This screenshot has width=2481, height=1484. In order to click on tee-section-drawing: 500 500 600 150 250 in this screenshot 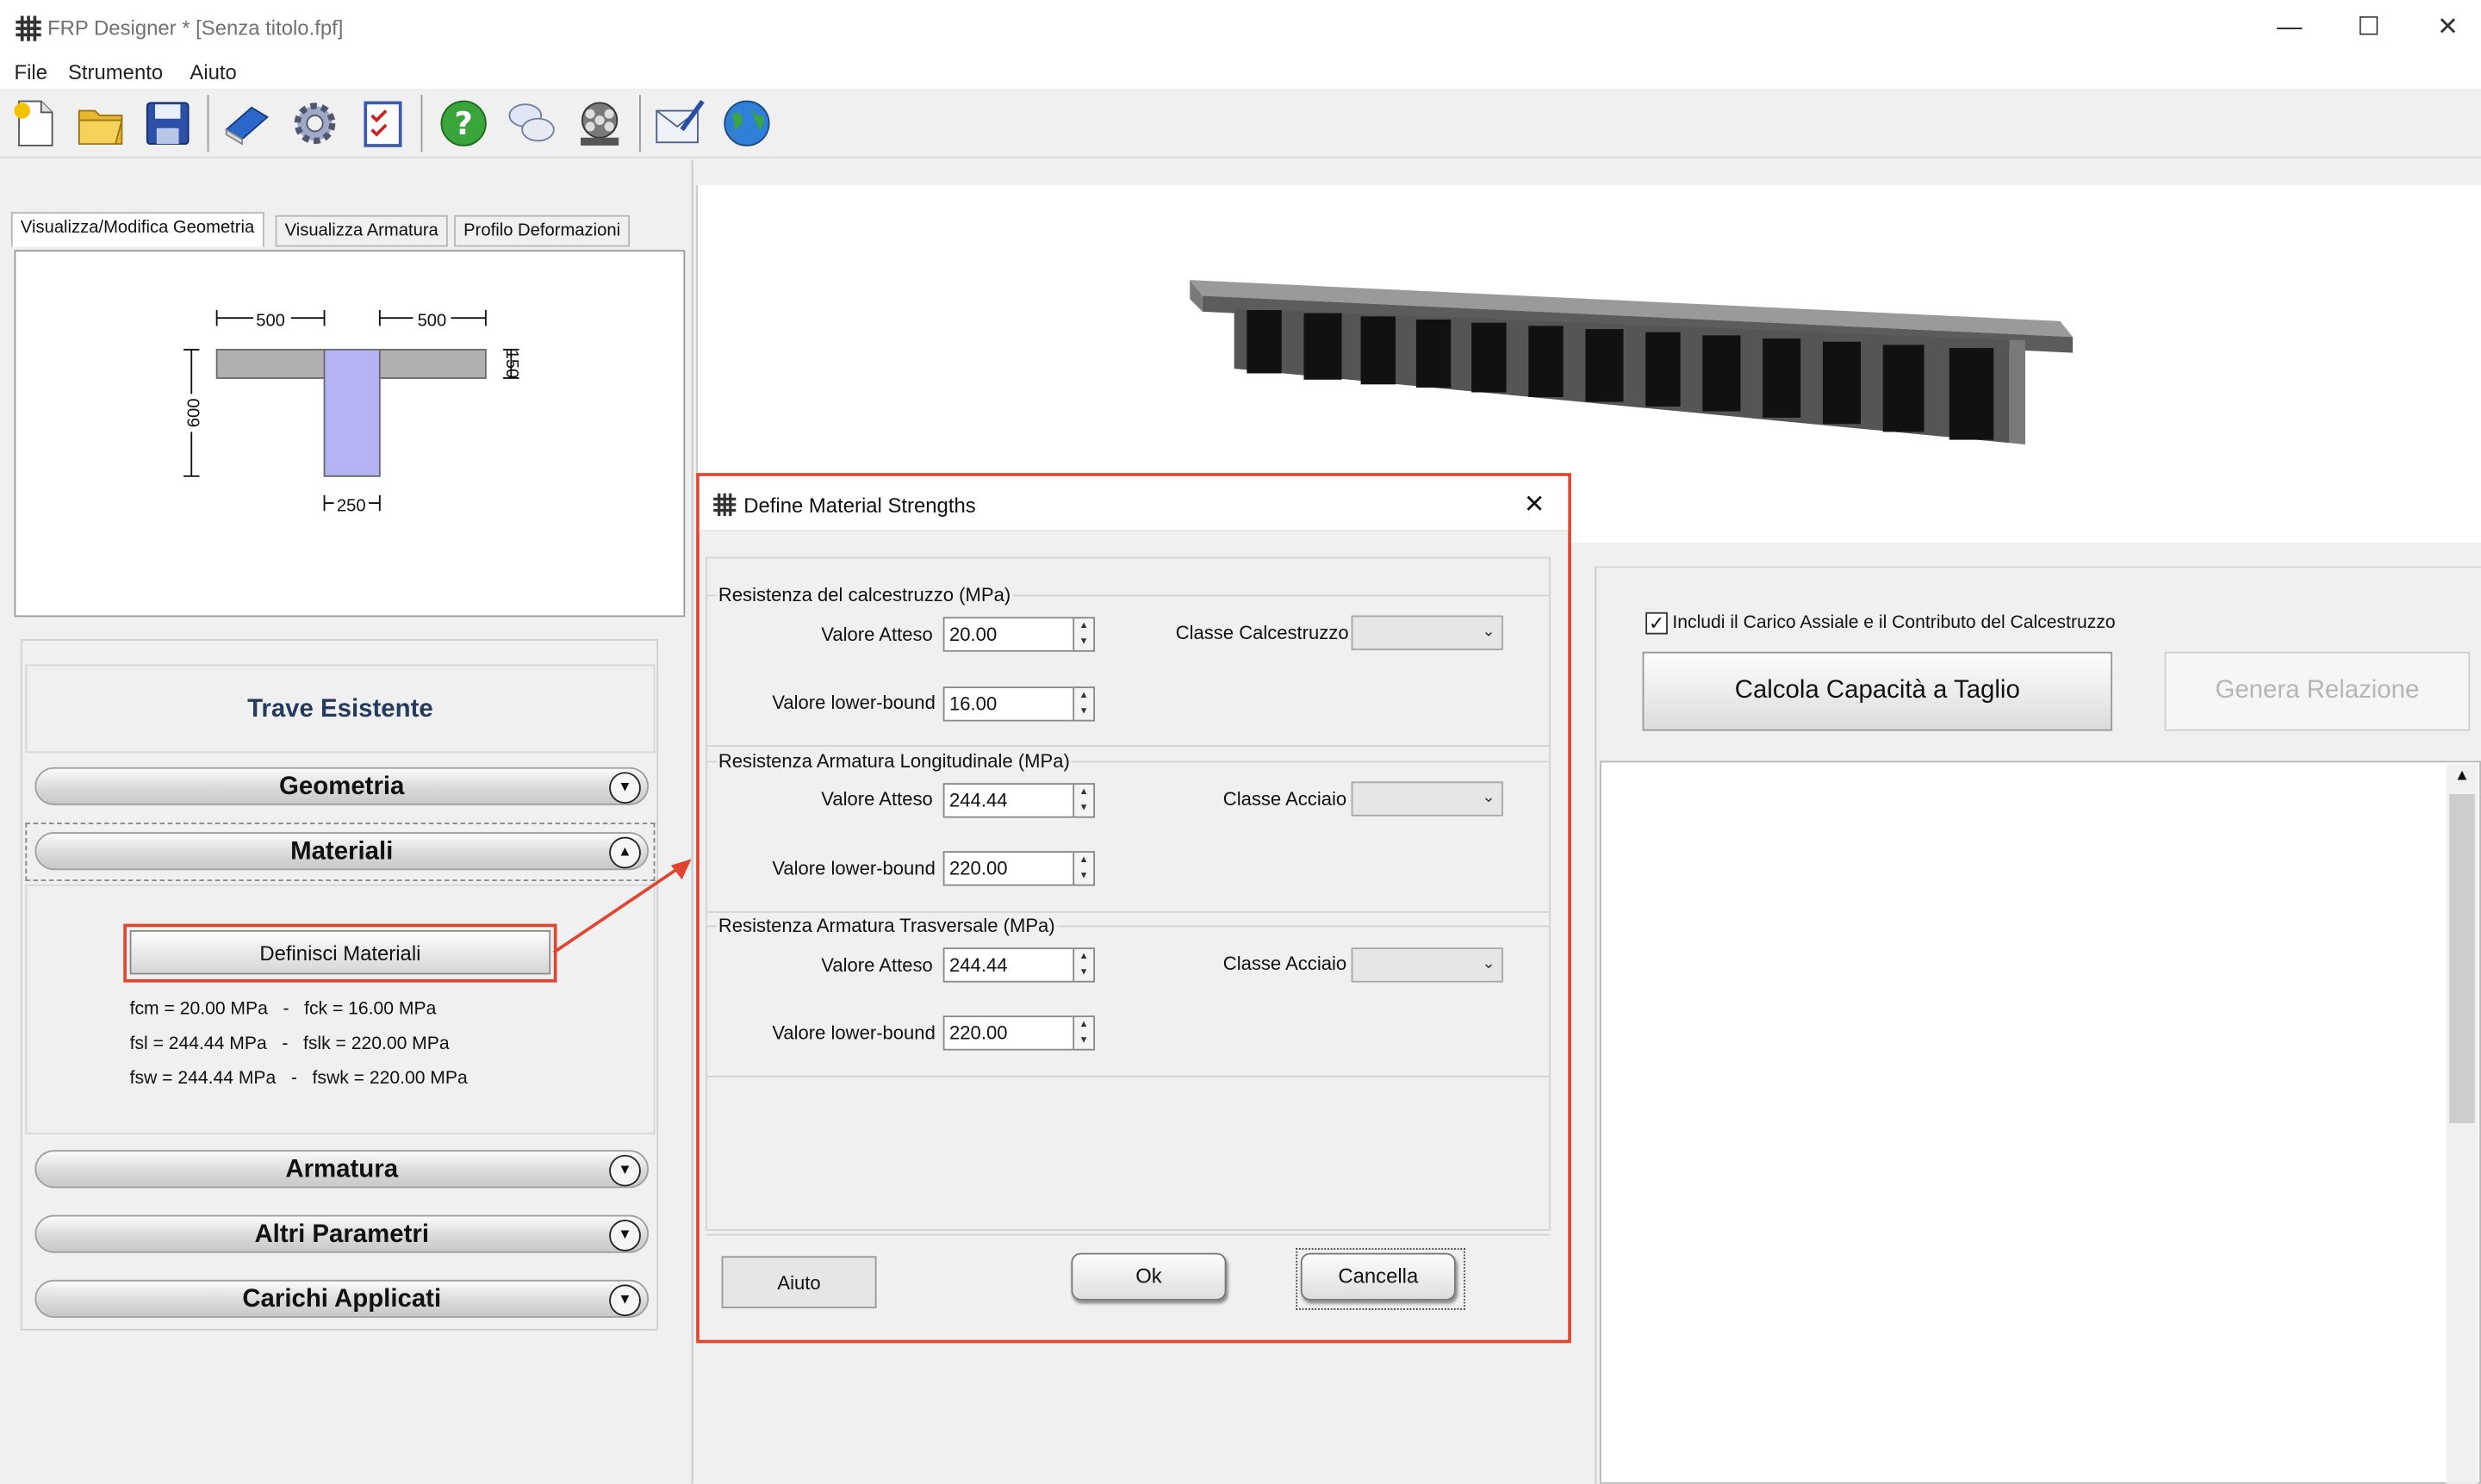, I will do `click(351, 411)`.